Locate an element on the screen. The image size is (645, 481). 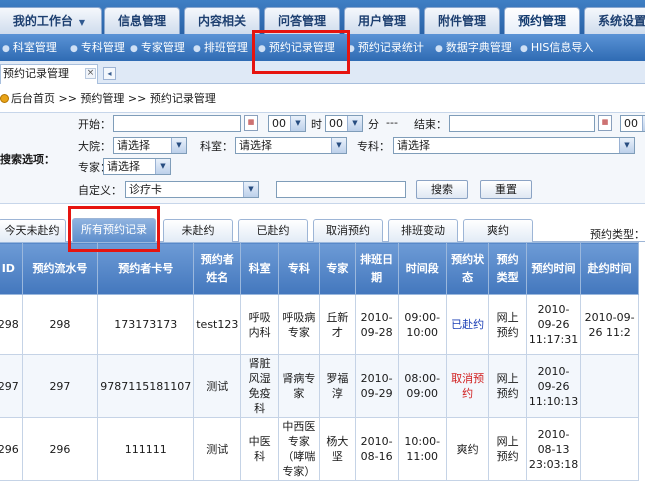
home-icon is located at coordinates (4, 98).